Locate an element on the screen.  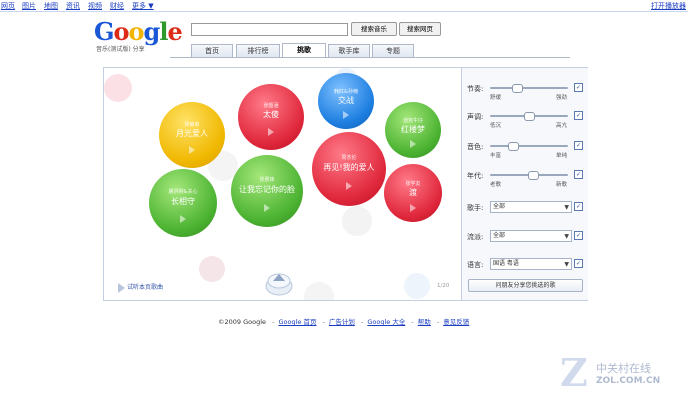
song-bubble-hongloumeng: 迪克牛仔 红楼梦 is located at coordinates (413, 130).